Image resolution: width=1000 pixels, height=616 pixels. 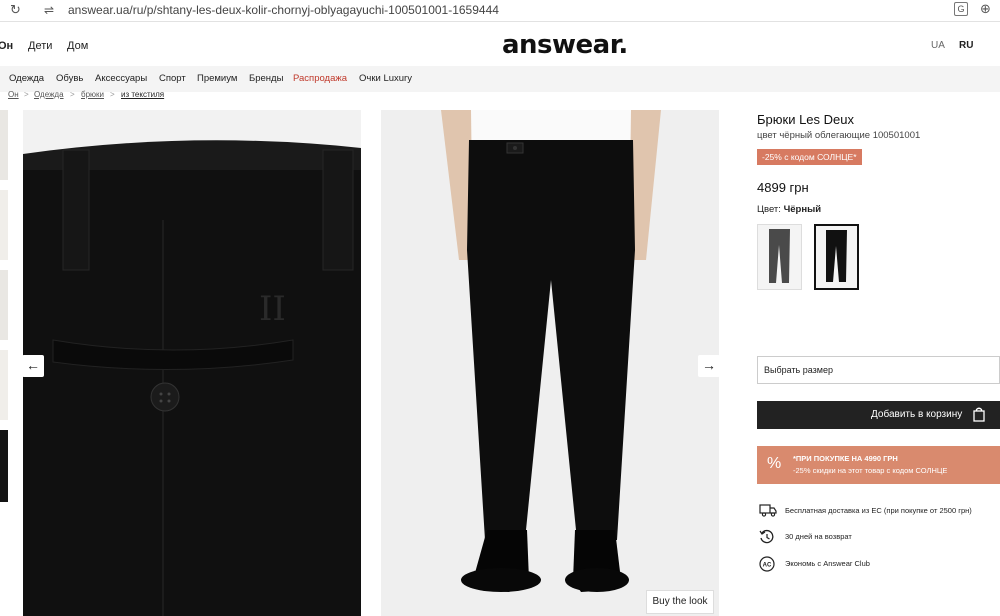 I want to click on add-to-cart-button: Добавить в корзину, so click(x=878, y=415).